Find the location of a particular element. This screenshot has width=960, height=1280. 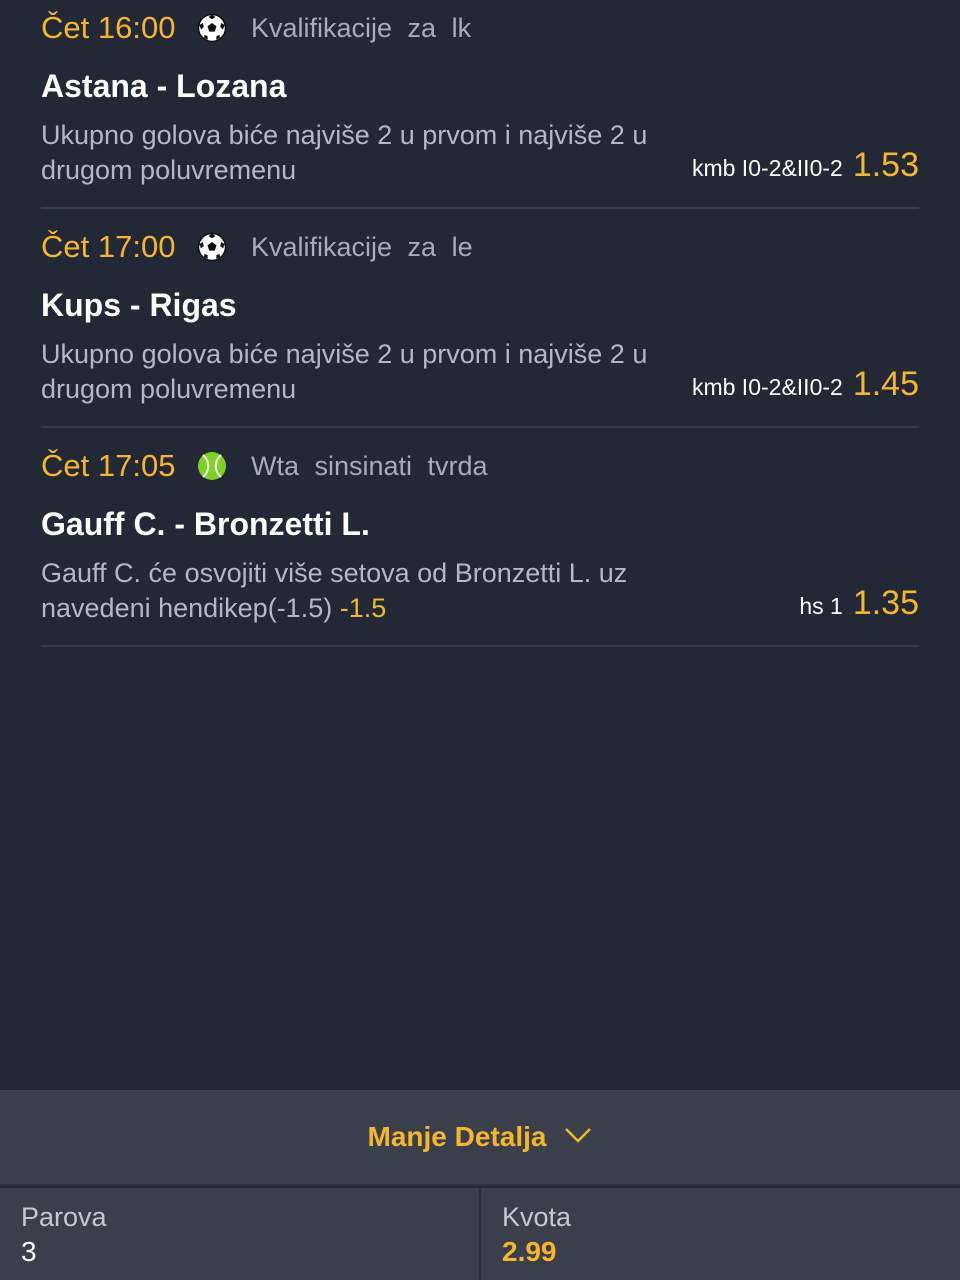

less-details-label: Manje Detalja is located at coordinates (457, 1136).